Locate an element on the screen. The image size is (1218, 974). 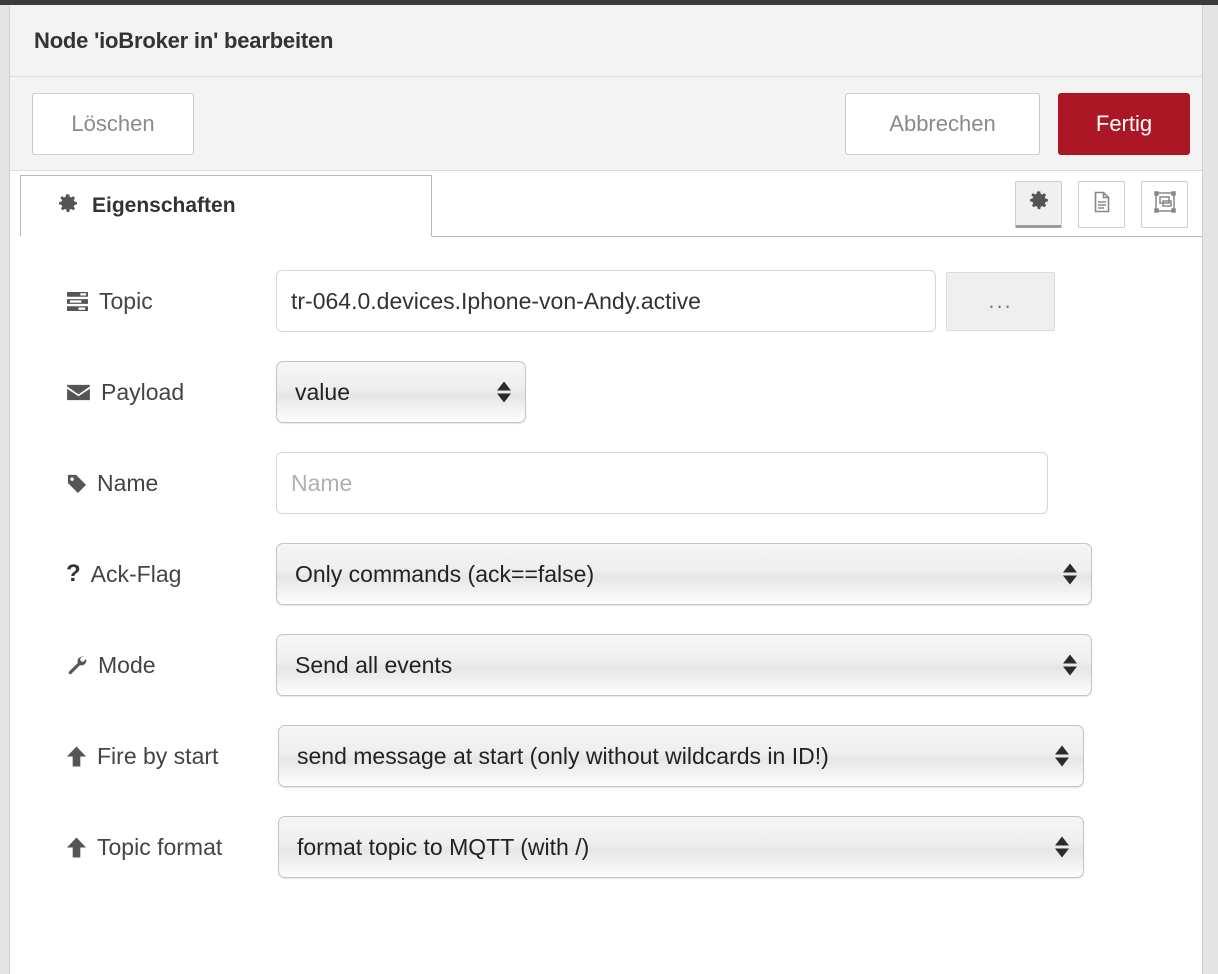
properties-view-button is located at coordinates (1038, 204).